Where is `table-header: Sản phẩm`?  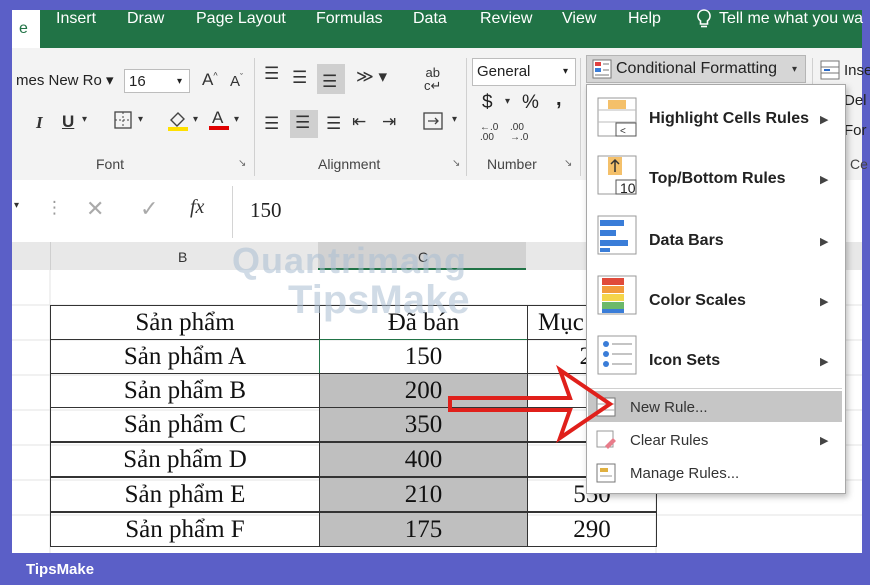
table-header: Sản phẩm is located at coordinates (185, 322).